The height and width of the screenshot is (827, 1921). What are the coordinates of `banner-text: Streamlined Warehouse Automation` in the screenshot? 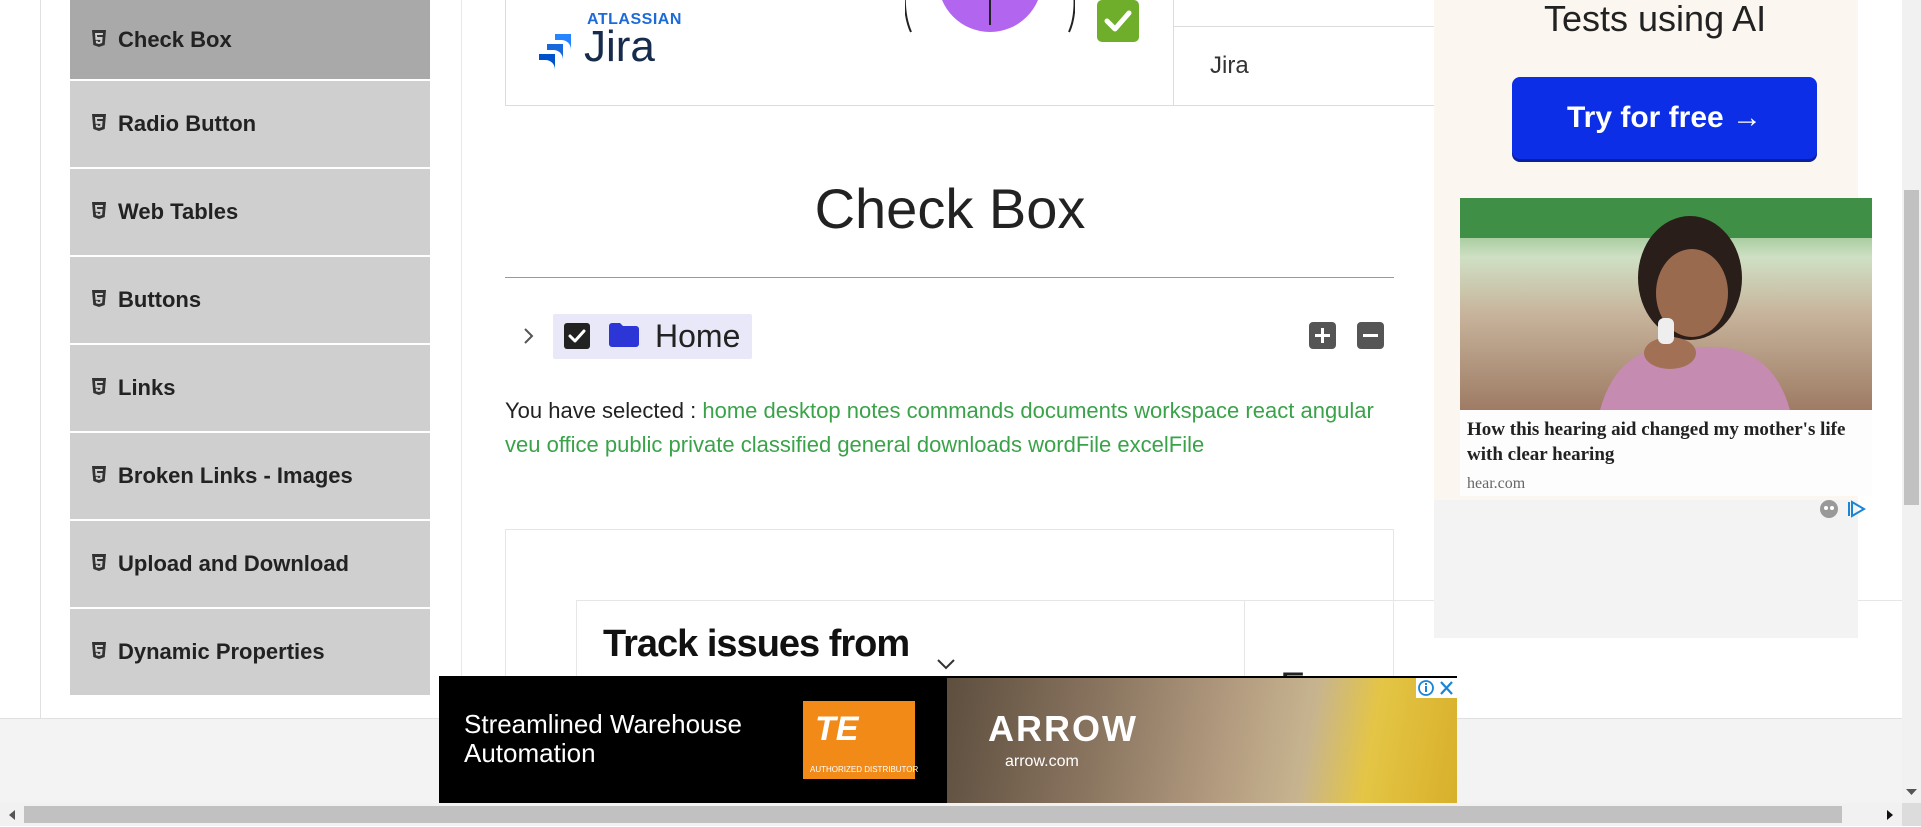 It's located at (603, 739).